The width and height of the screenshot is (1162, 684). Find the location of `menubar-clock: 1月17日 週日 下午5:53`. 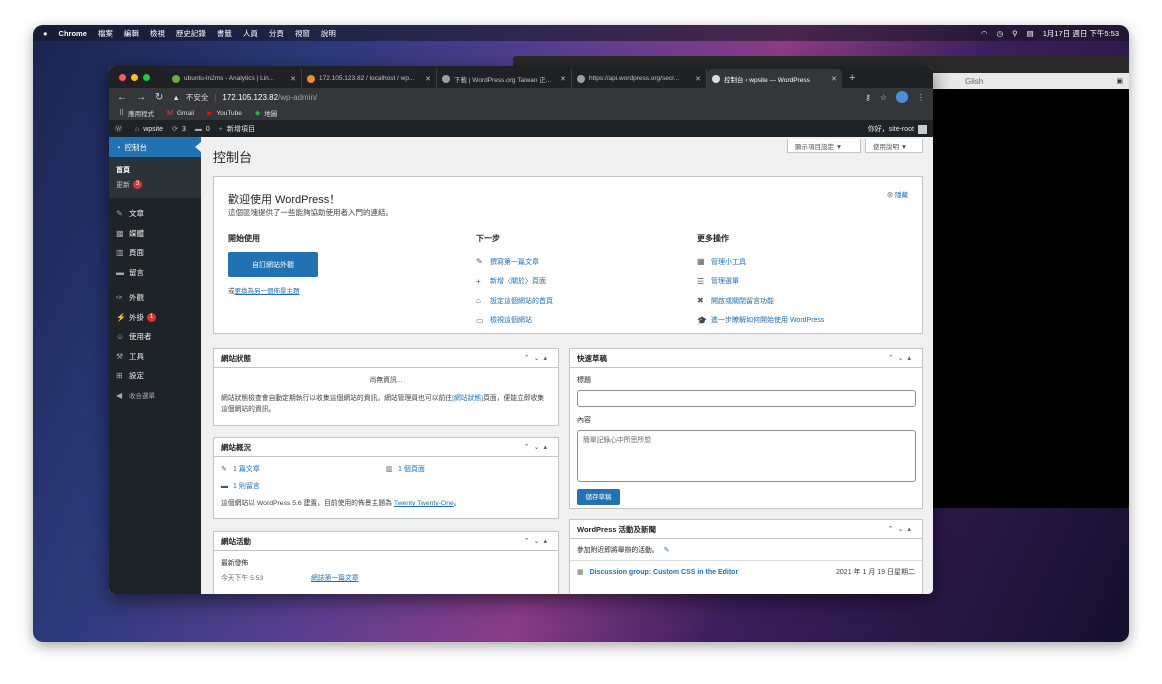

menubar-clock: 1月17日 週日 下午5:53 is located at coordinates (1081, 33).